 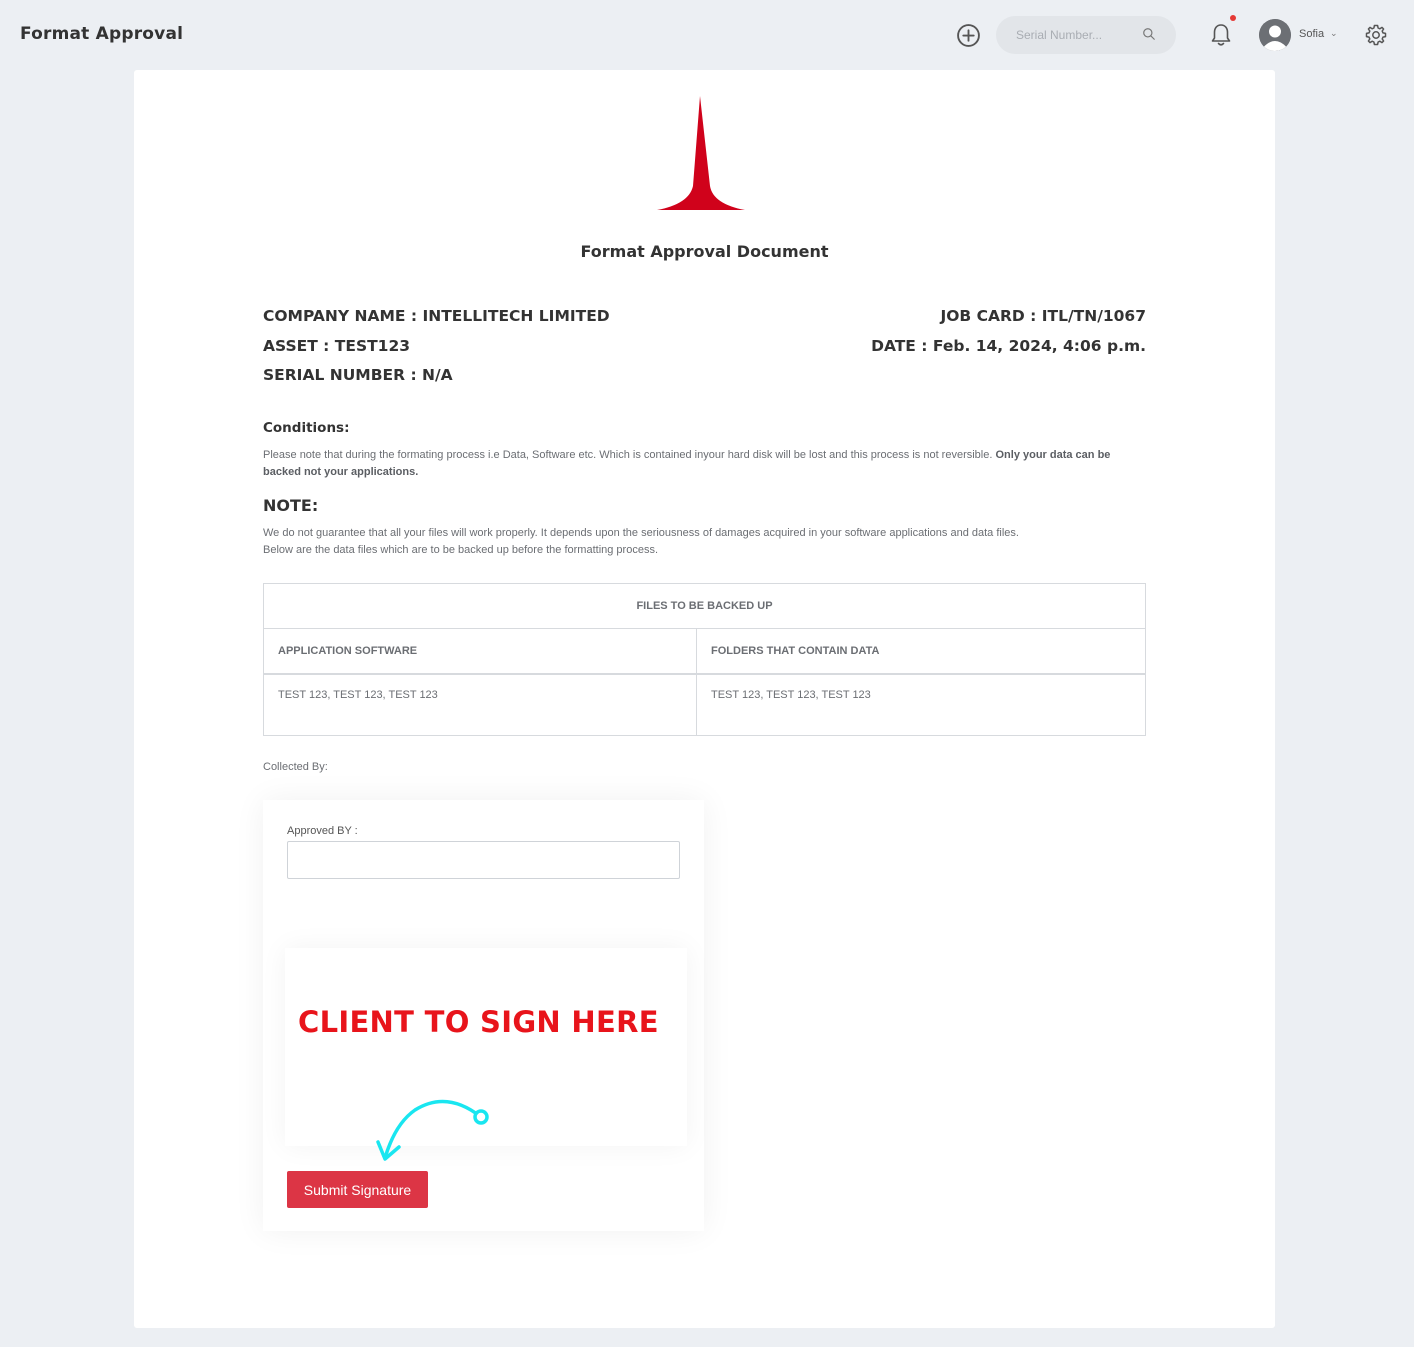 What do you see at coordinates (306, 428) in the screenshot?
I see `conditions-heading: Conditions:` at bounding box center [306, 428].